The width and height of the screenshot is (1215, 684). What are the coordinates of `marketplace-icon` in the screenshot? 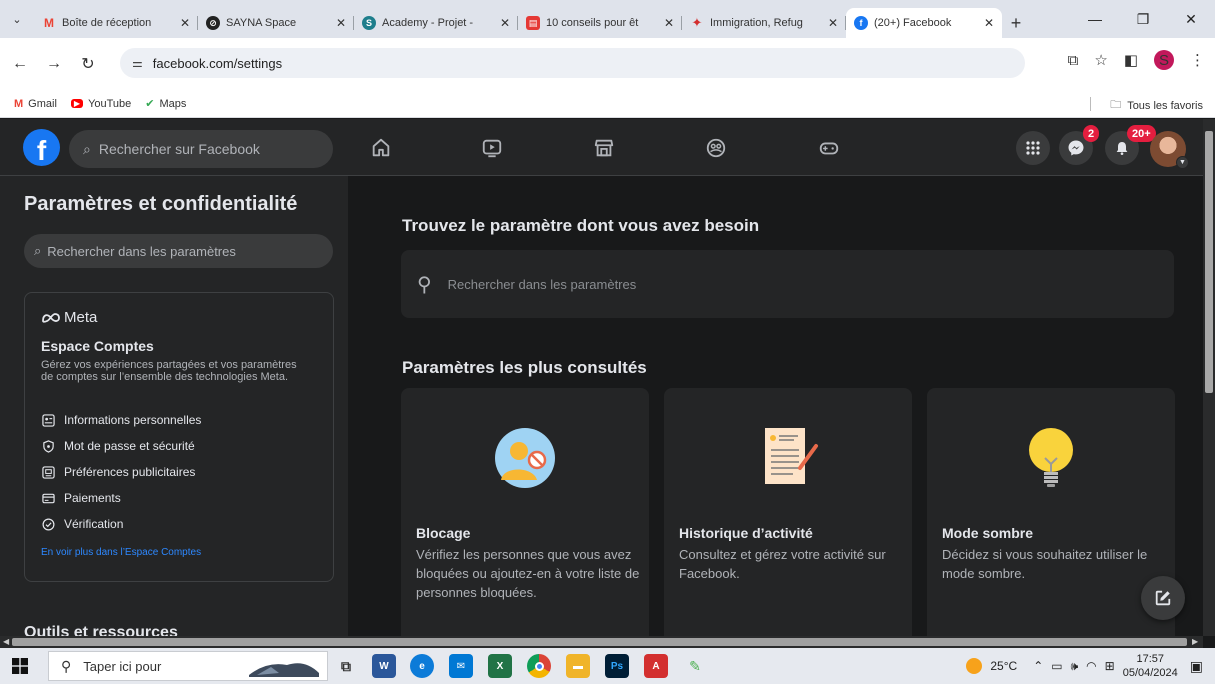 It's located at (604, 148).